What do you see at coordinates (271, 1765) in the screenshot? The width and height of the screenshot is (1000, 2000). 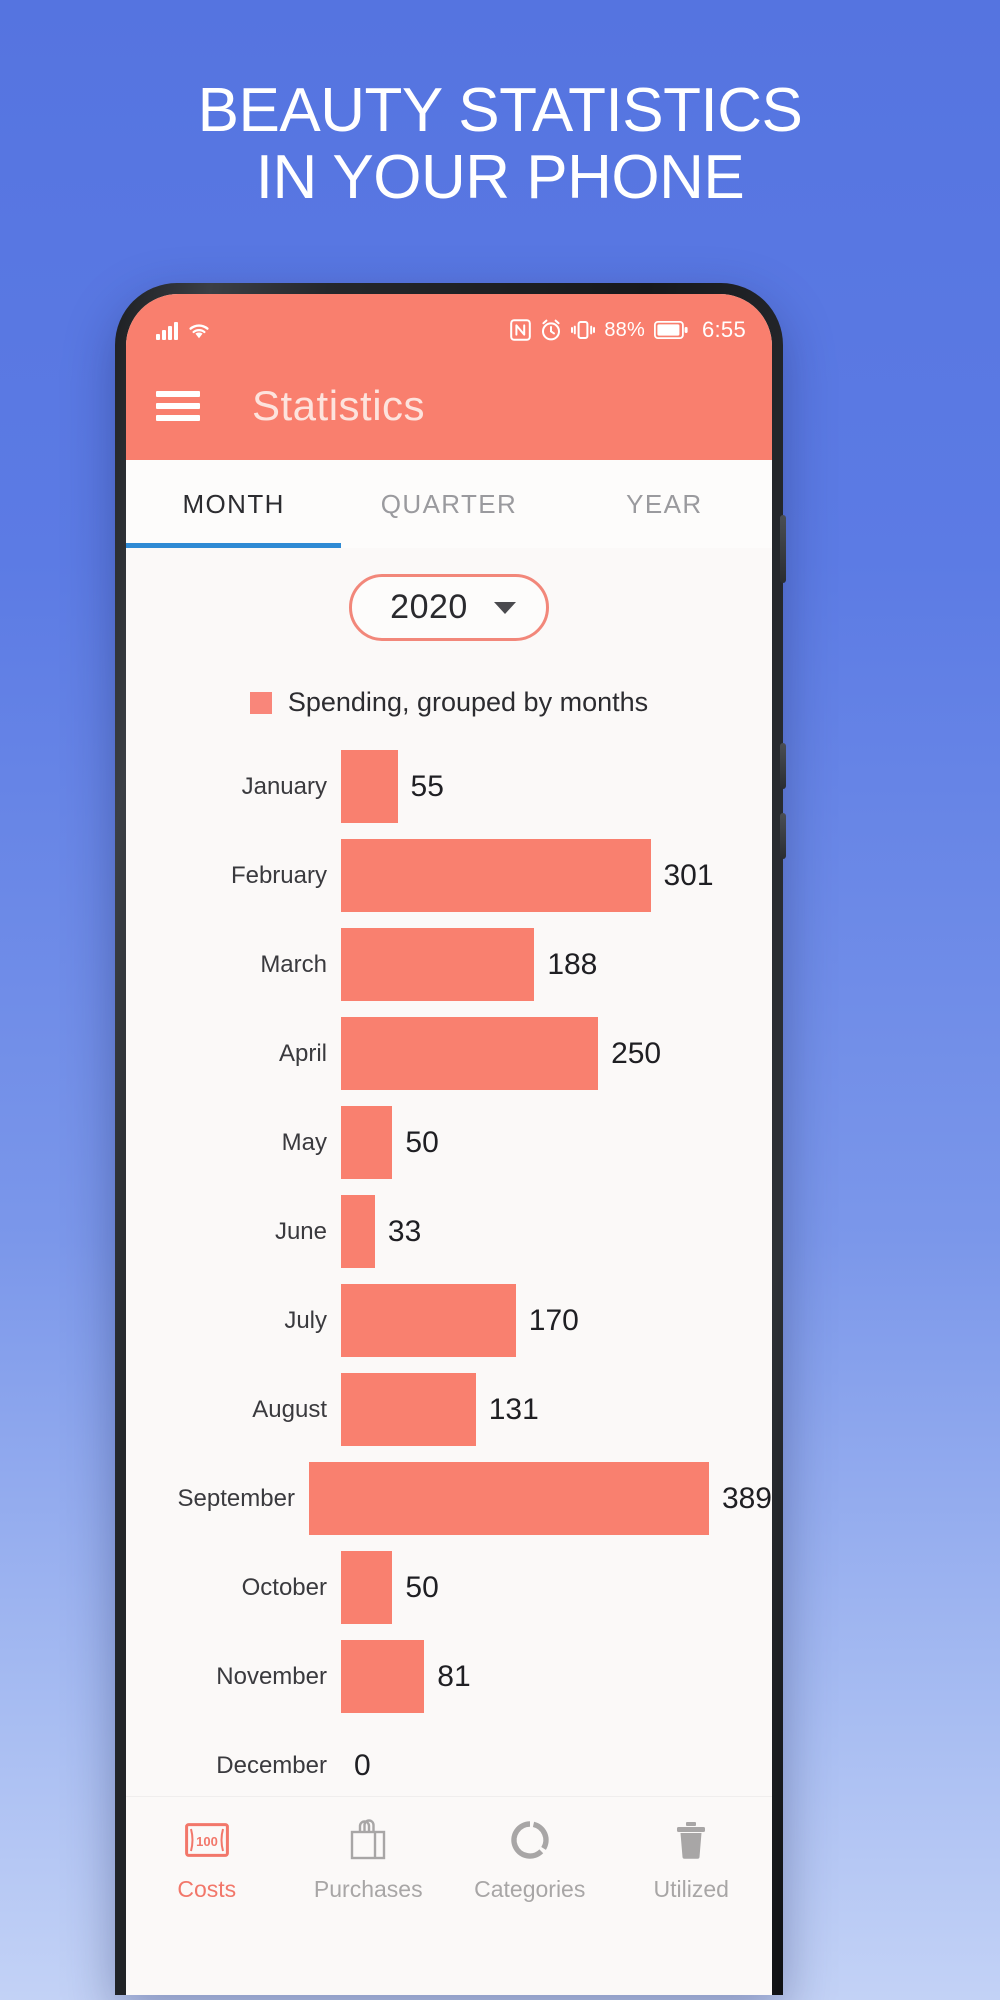 I see `chart-category-label: December` at bounding box center [271, 1765].